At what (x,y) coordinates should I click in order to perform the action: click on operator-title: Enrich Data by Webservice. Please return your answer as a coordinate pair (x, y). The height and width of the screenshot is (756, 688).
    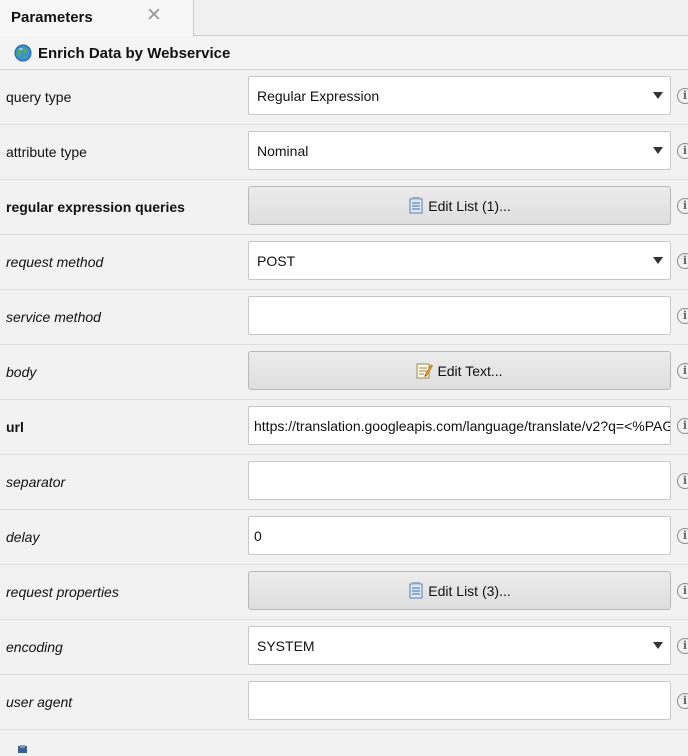
    Looking at the image, I should click on (134, 53).